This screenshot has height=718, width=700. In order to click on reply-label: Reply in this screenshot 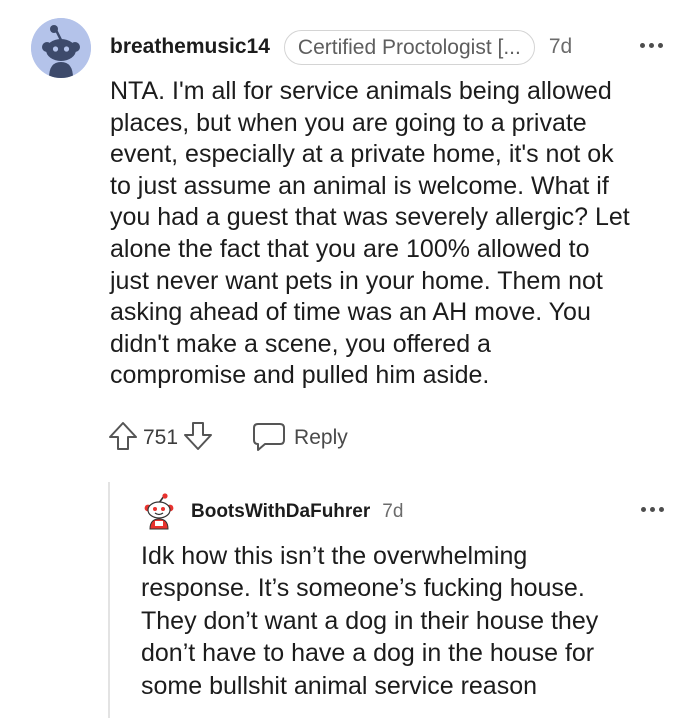, I will do `click(321, 437)`.